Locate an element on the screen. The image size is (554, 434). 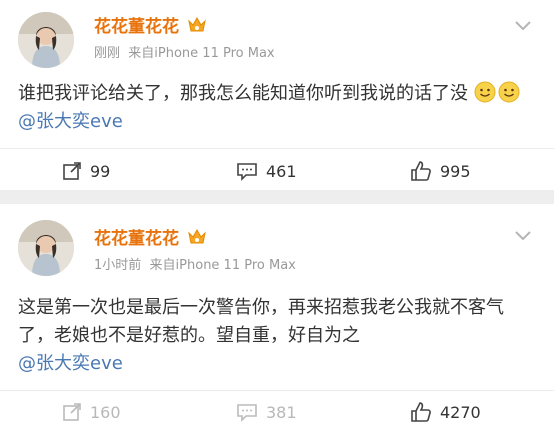
like-button: 995 is located at coordinates (440, 171).